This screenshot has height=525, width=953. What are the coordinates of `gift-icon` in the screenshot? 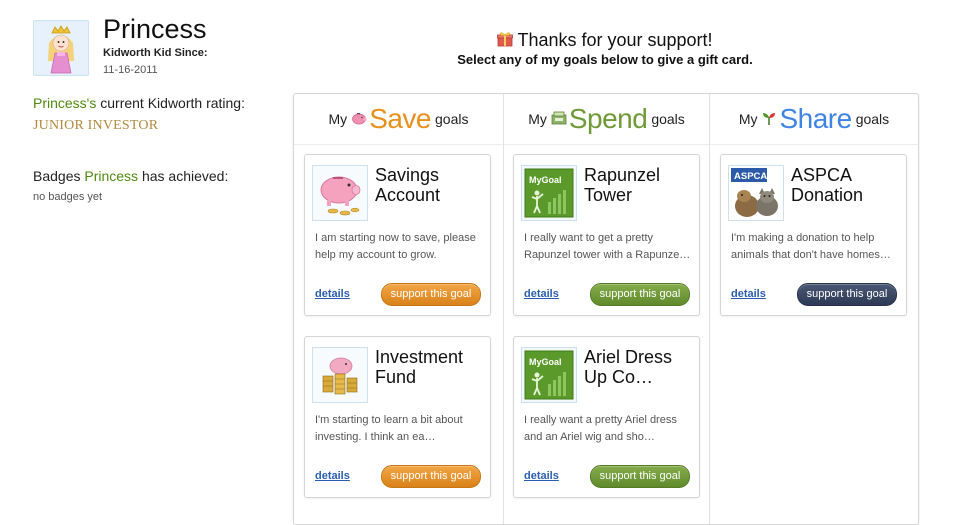 It's located at (505, 41).